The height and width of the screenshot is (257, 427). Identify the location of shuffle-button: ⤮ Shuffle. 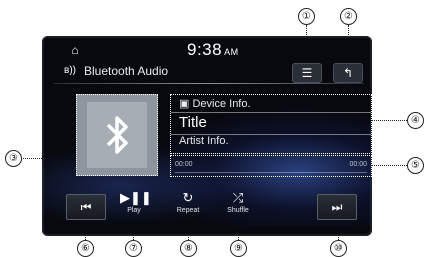
(238, 202).